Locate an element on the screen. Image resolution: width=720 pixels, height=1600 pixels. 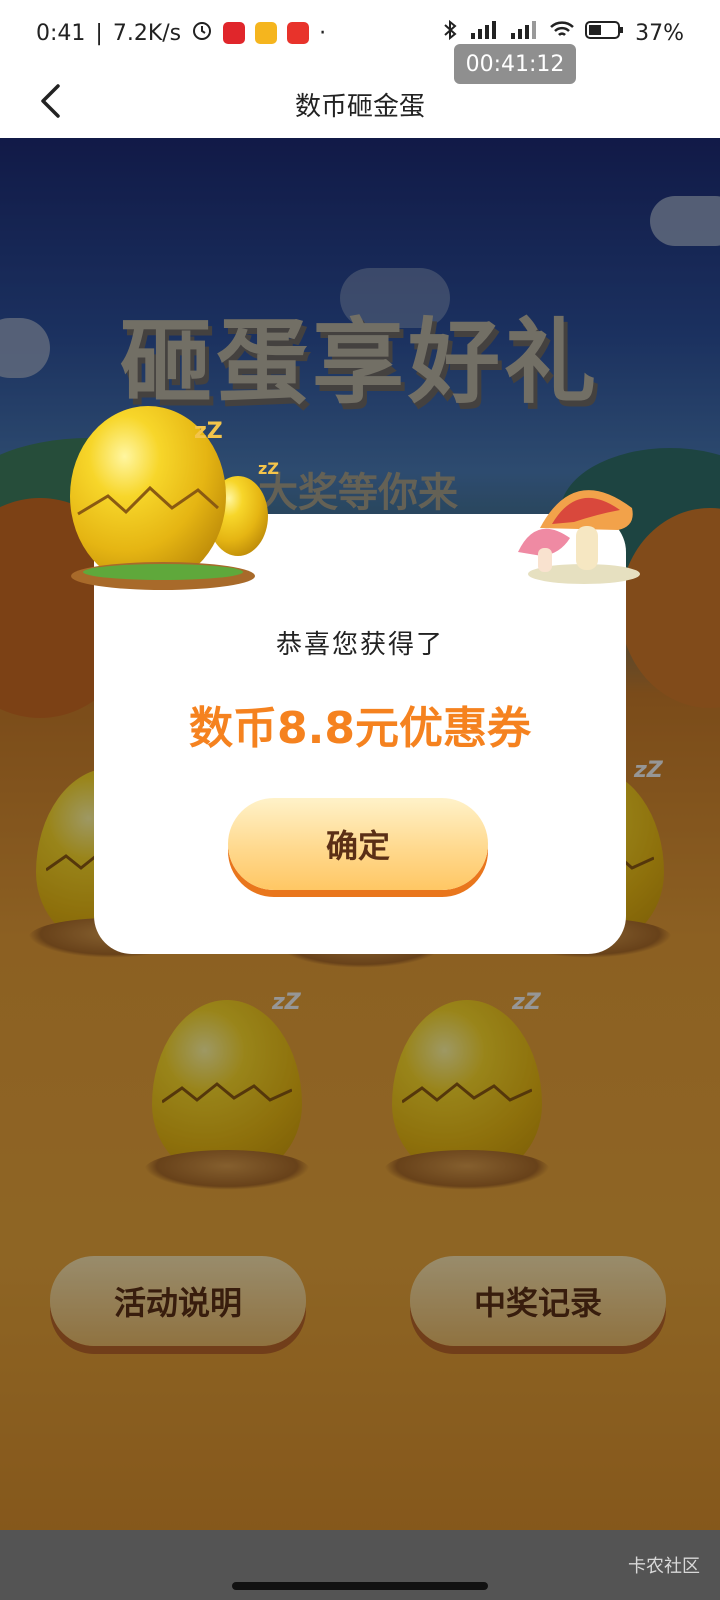
prize-text: 数币8.8元优惠券 is located at coordinates (360, 728).